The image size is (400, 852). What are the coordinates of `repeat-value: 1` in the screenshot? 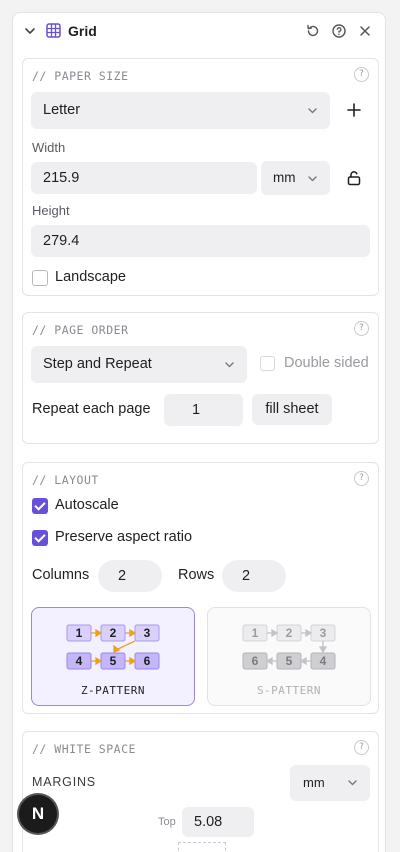 It's located at (196, 410).